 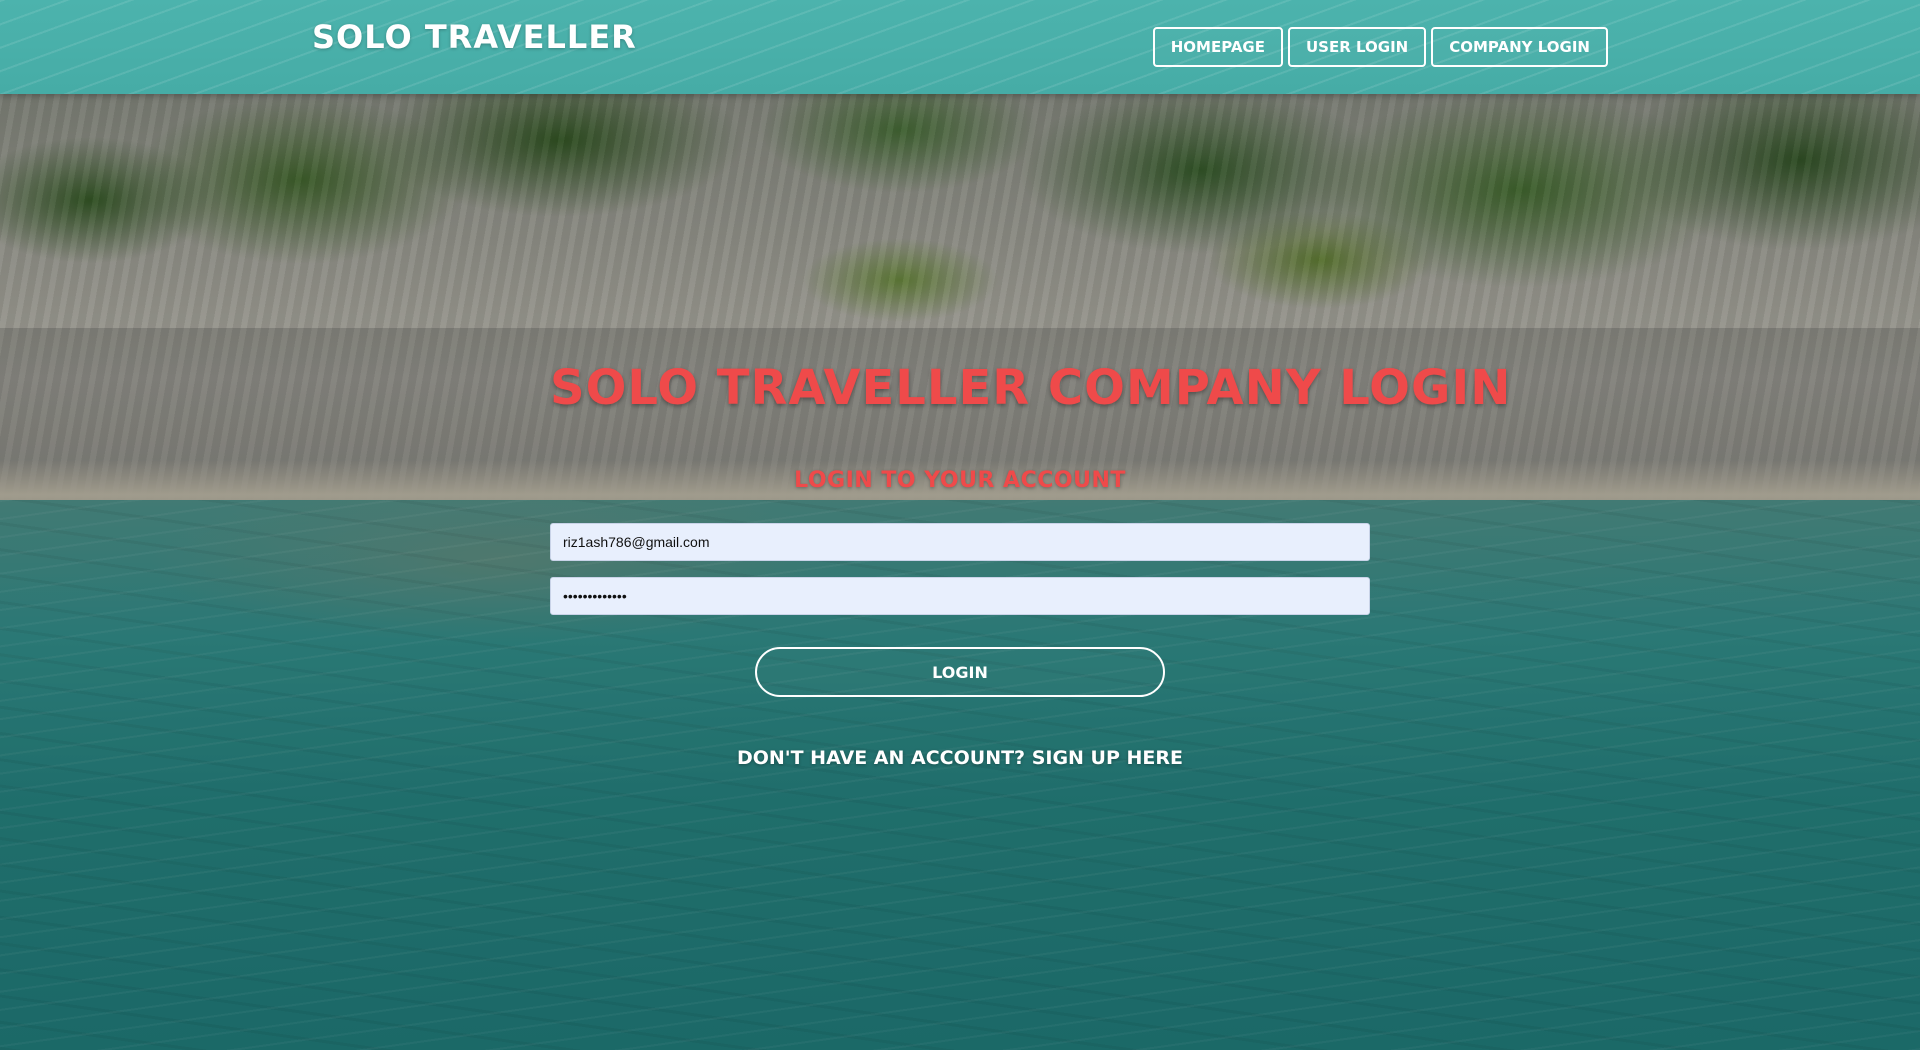 What do you see at coordinates (960, 596) in the screenshot?
I see `password-field` at bounding box center [960, 596].